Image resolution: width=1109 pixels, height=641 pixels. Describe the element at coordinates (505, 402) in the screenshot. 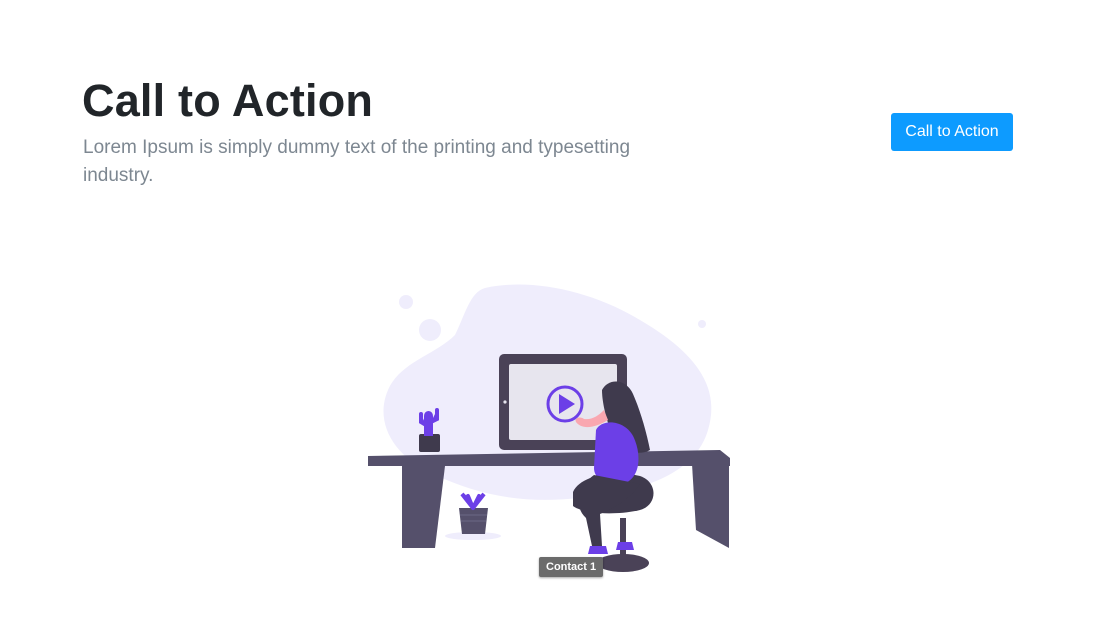

I see `monitor-button` at that location.